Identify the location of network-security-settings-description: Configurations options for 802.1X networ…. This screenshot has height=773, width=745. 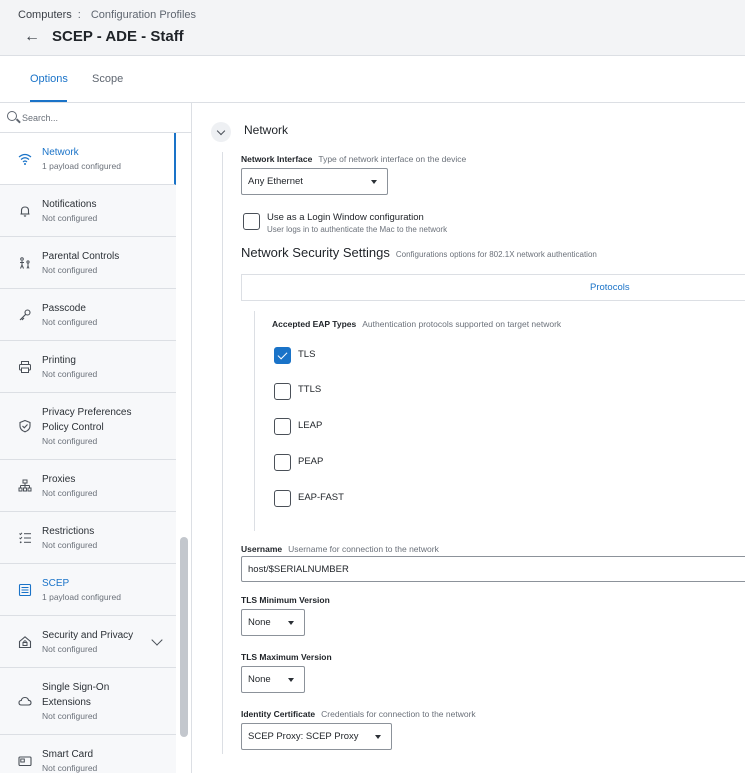
(496, 254).